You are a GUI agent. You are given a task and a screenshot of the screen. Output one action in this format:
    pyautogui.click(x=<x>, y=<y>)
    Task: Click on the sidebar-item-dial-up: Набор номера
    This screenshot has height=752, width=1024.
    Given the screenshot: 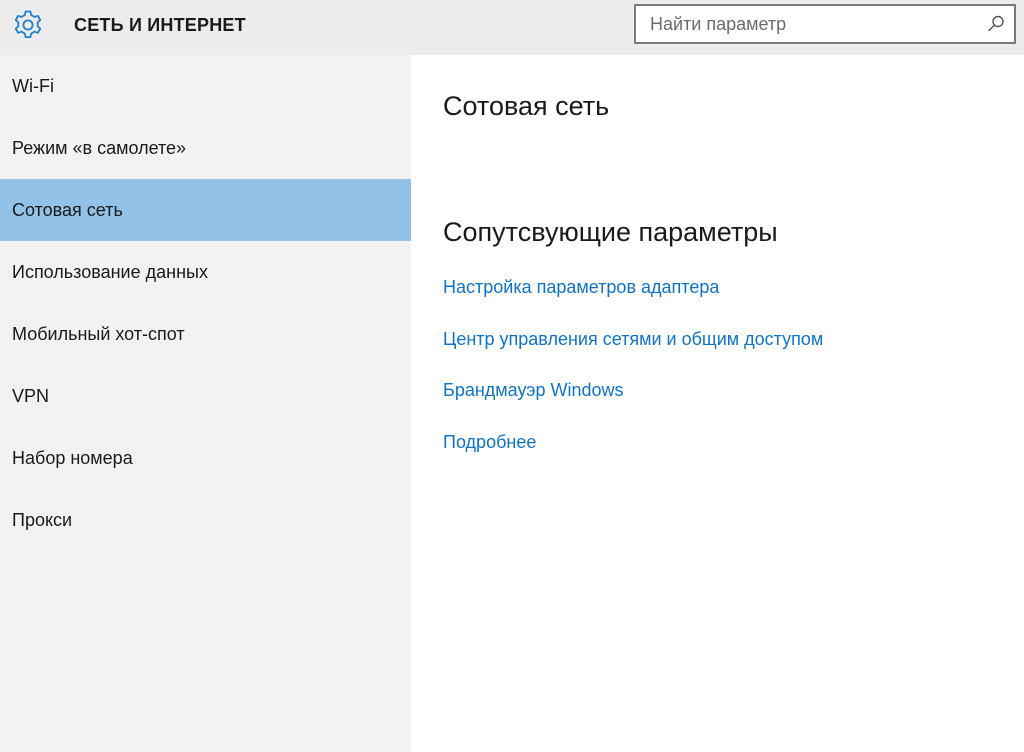 What is the action you would take?
    pyautogui.click(x=205, y=458)
    